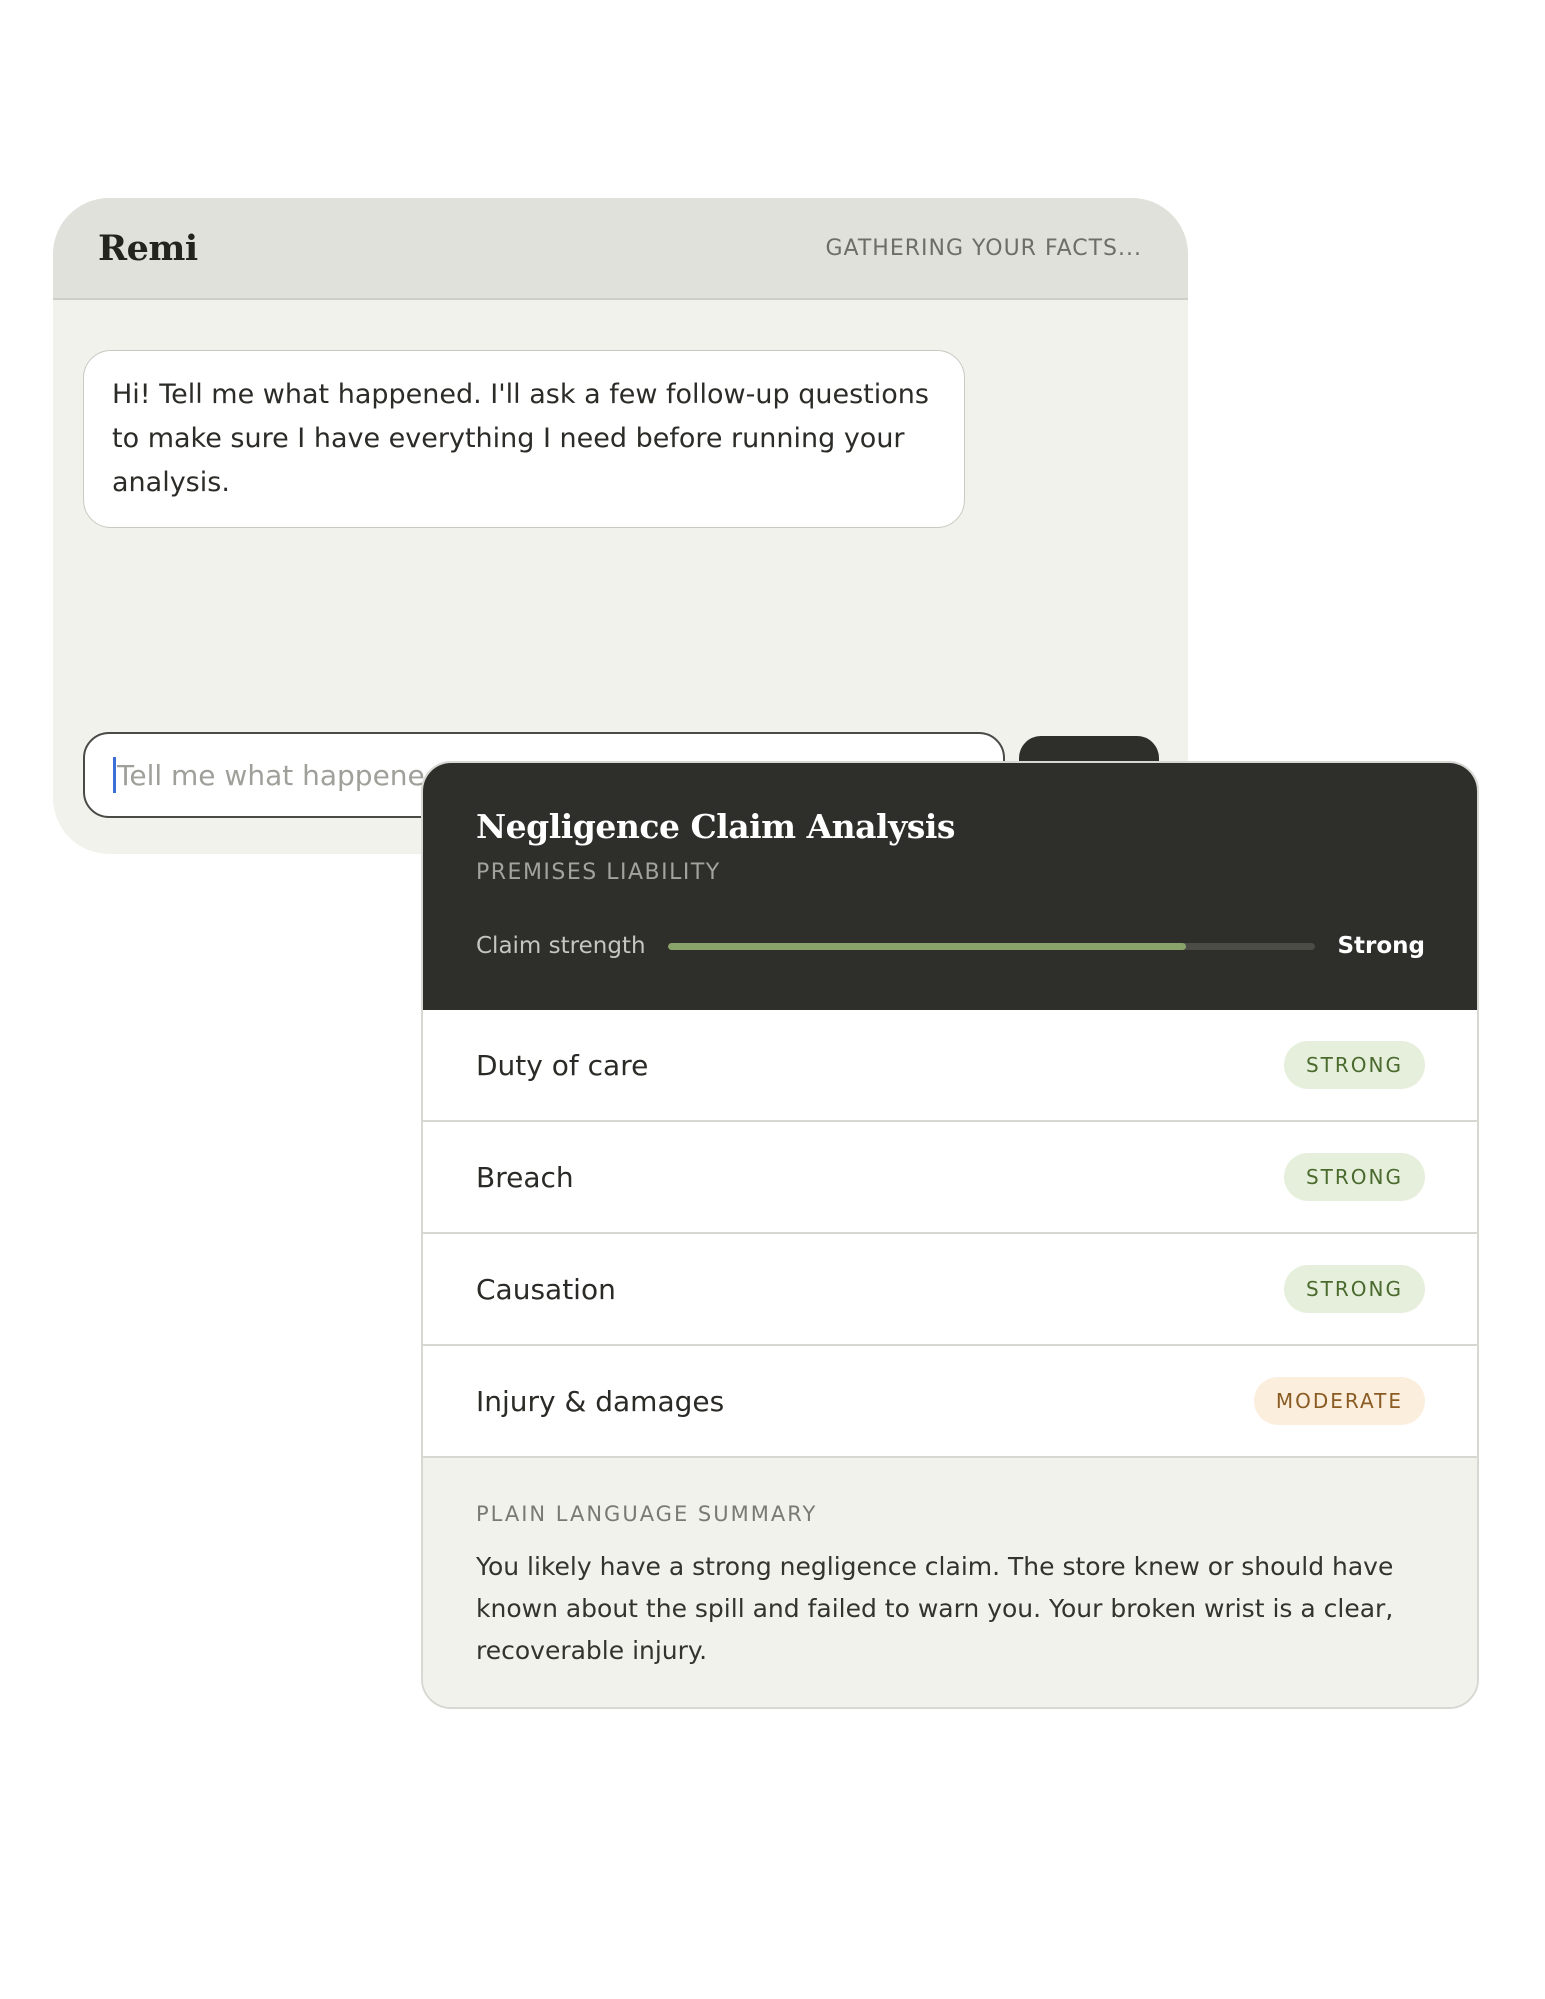  Describe the element at coordinates (950, 1402) in the screenshot. I see `element-row-injury: Injury & damages MODERATE` at that location.